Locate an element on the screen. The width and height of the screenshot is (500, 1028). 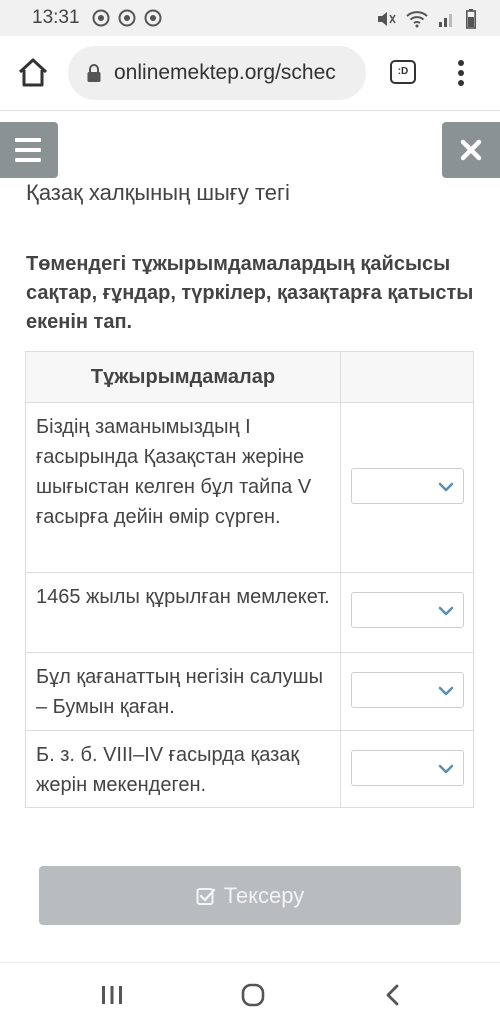
battery-icon is located at coordinates (471, 19).